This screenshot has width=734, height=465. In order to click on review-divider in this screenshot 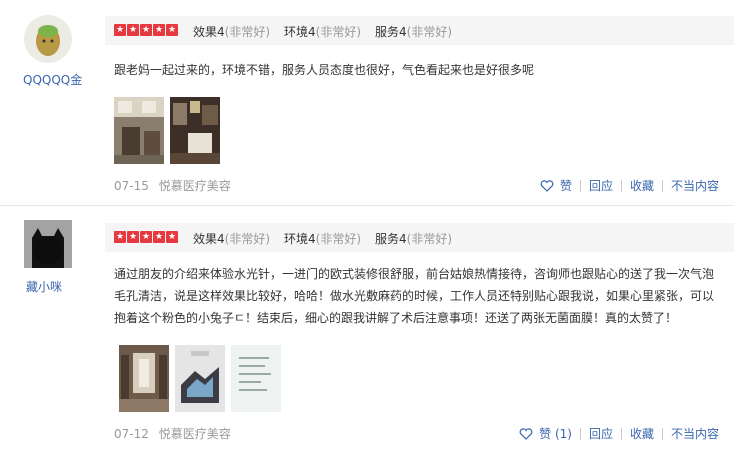, I will do `click(367, 205)`.